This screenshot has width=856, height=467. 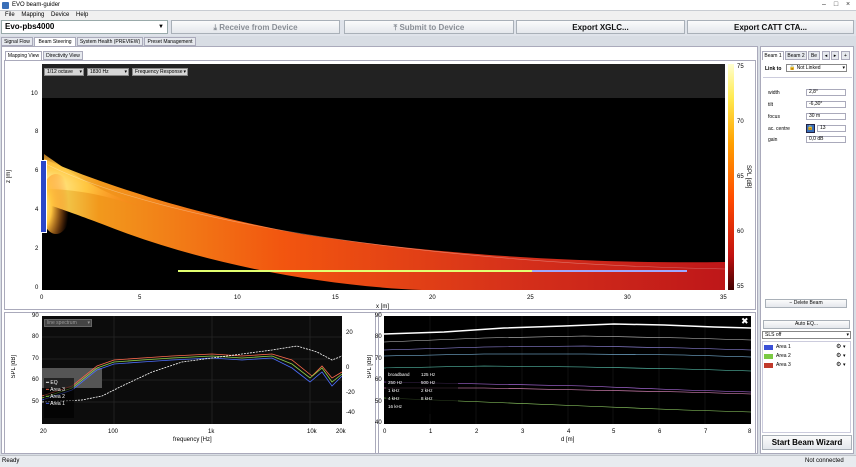 What do you see at coordinates (140, 298) in the screenshot?
I see `x-tick: 5` at bounding box center [140, 298].